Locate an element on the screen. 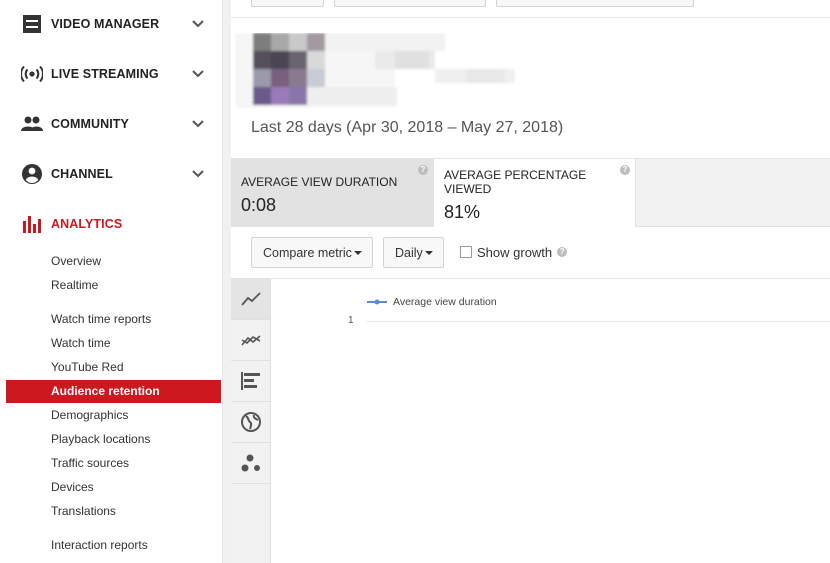 The width and height of the screenshot is (830, 563). channel-icon is located at coordinates (32, 174).